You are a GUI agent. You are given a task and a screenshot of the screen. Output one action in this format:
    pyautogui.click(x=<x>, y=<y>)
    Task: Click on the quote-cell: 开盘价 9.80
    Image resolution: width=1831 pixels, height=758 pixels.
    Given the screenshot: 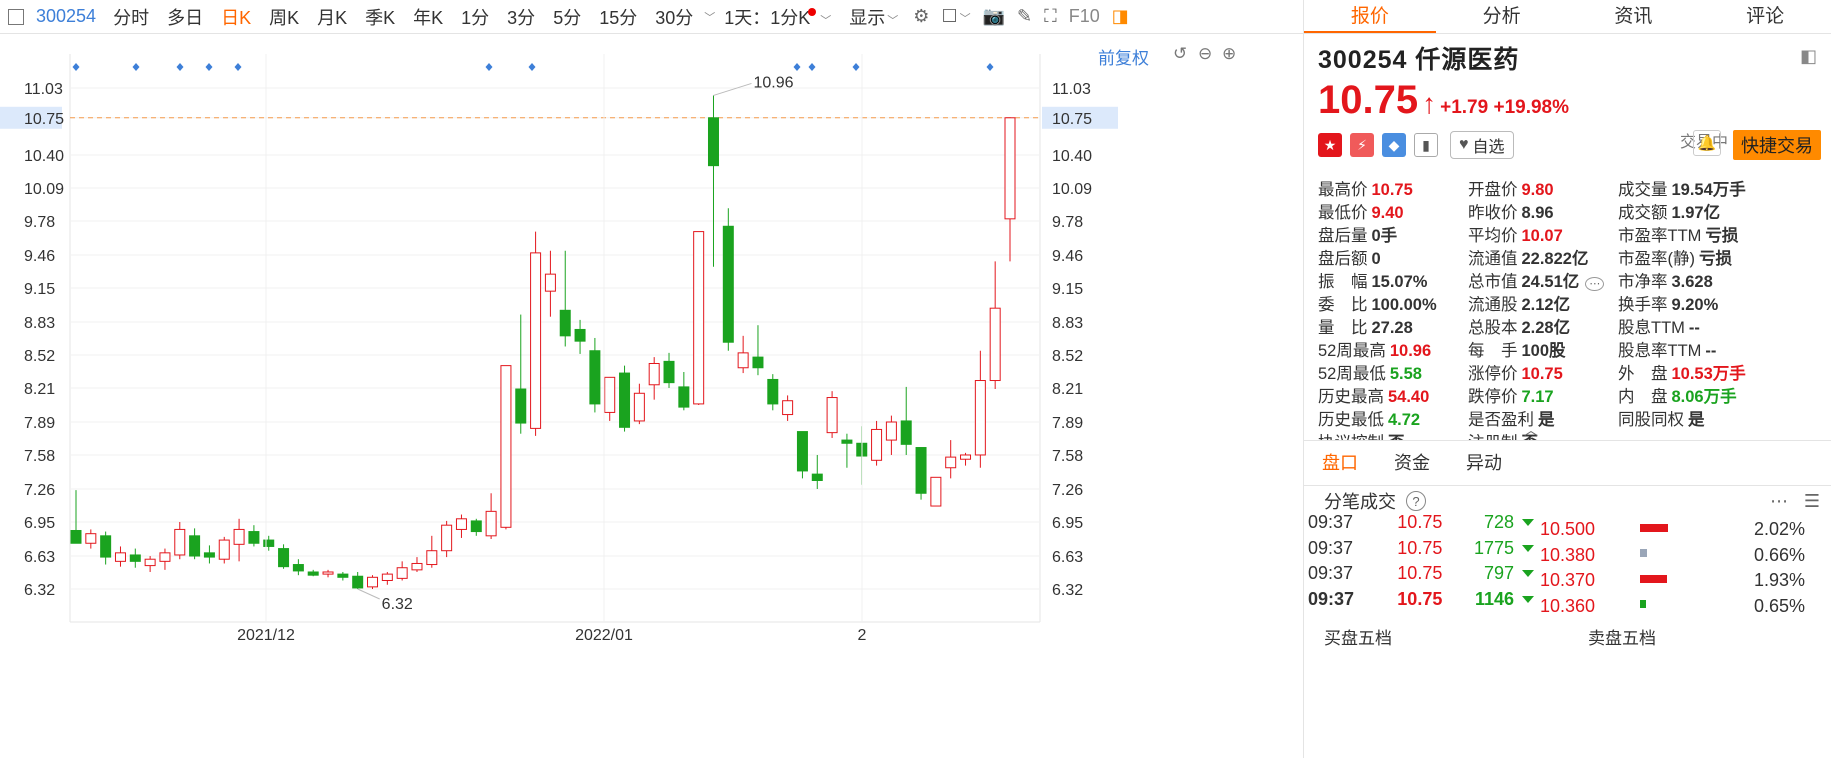 What is the action you would take?
    pyautogui.click(x=1543, y=188)
    